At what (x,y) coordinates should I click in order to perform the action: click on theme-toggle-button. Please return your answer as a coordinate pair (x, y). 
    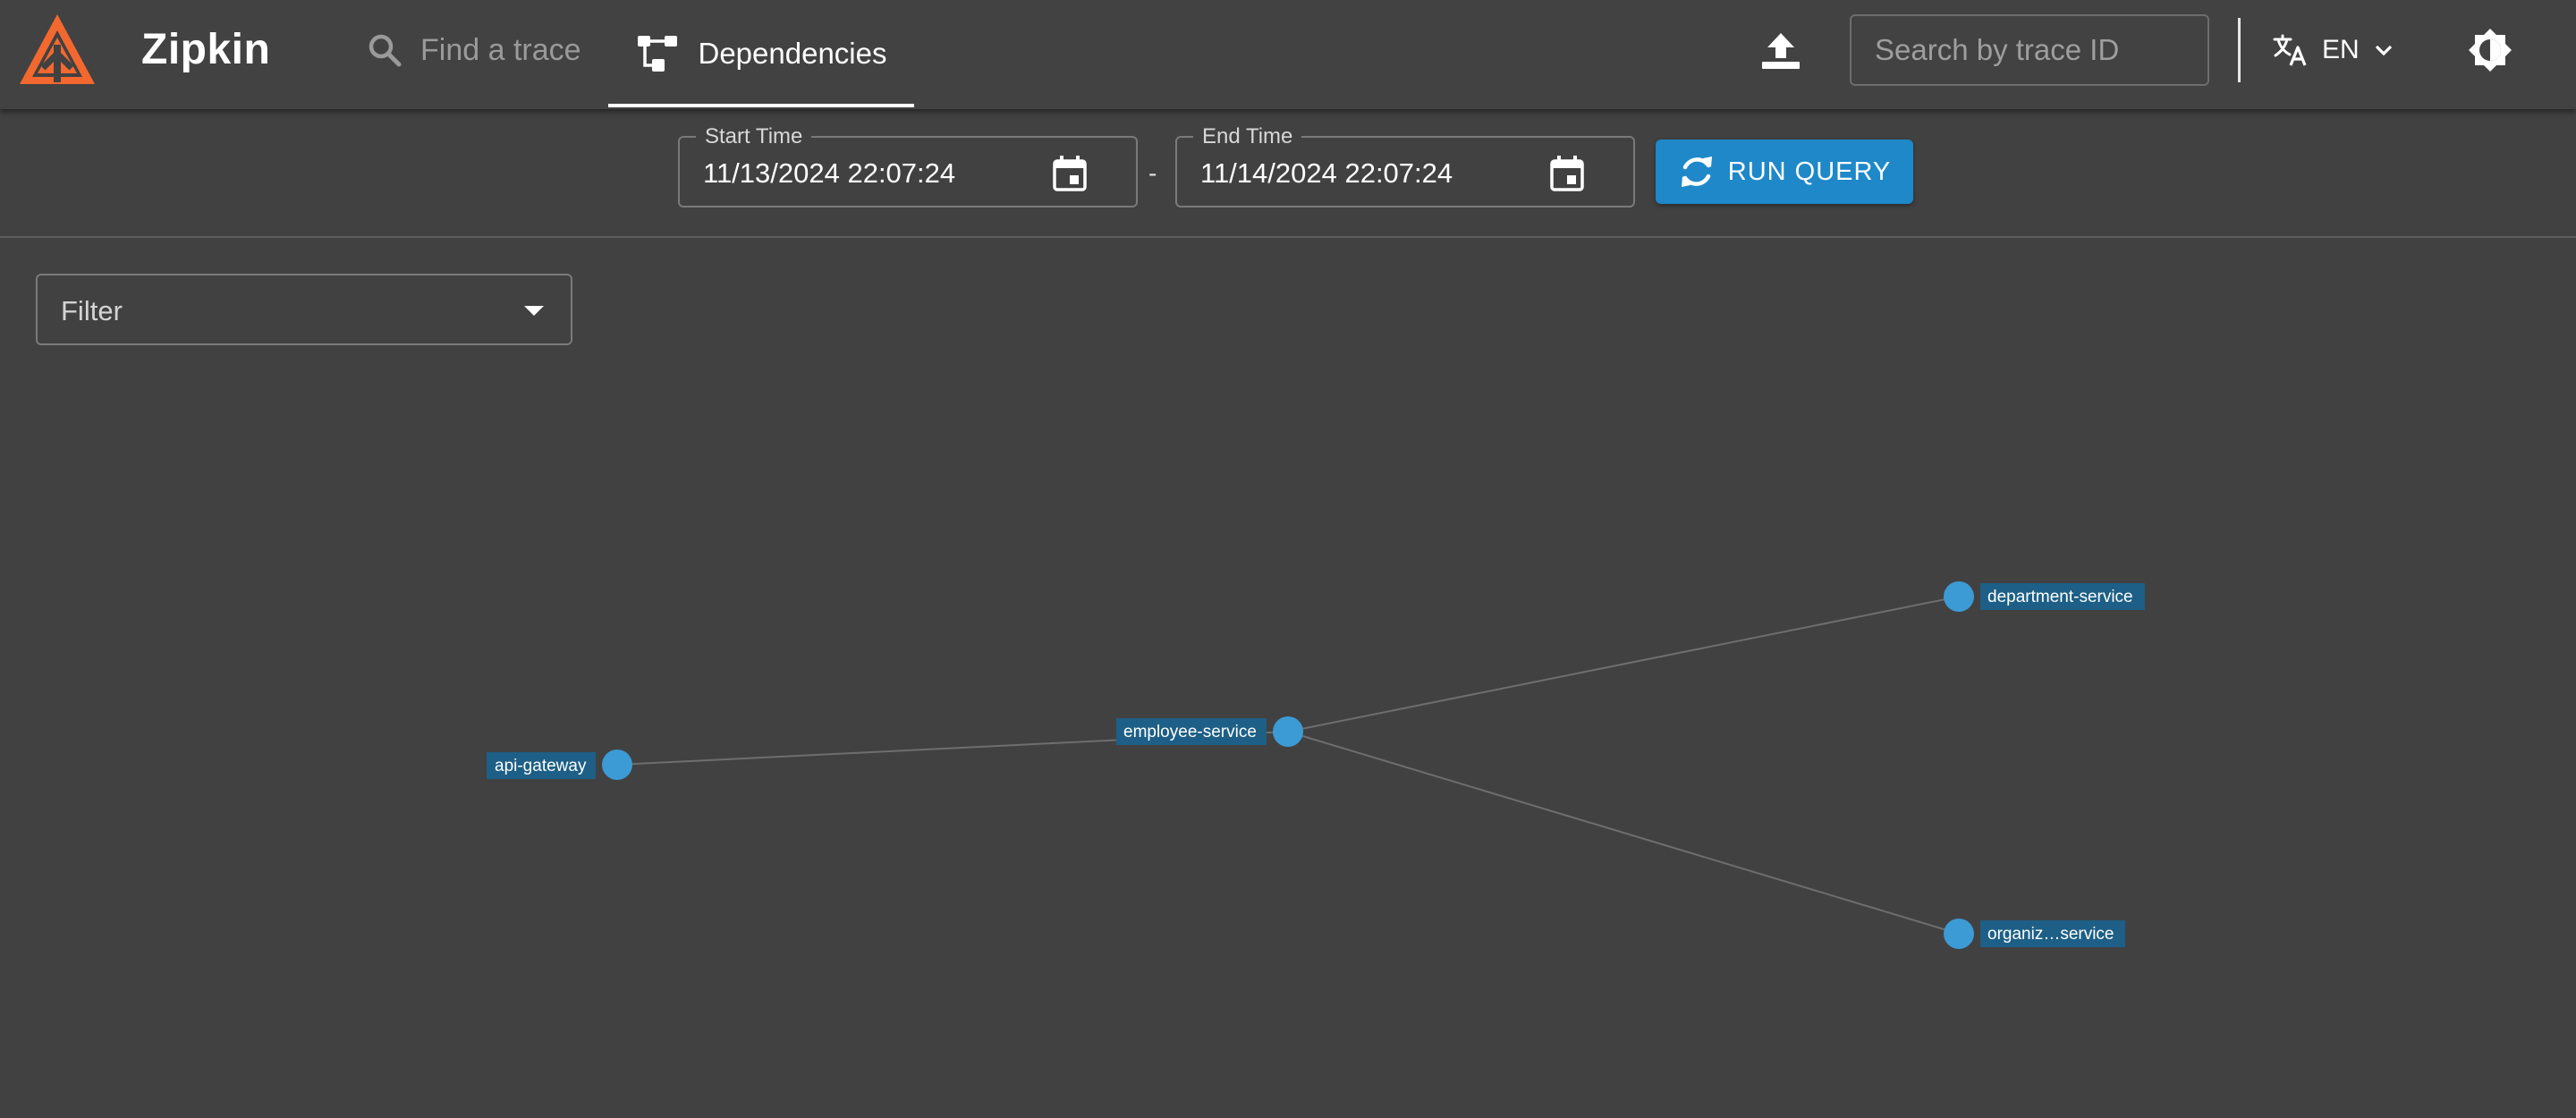
    Looking at the image, I should click on (2490, 50).